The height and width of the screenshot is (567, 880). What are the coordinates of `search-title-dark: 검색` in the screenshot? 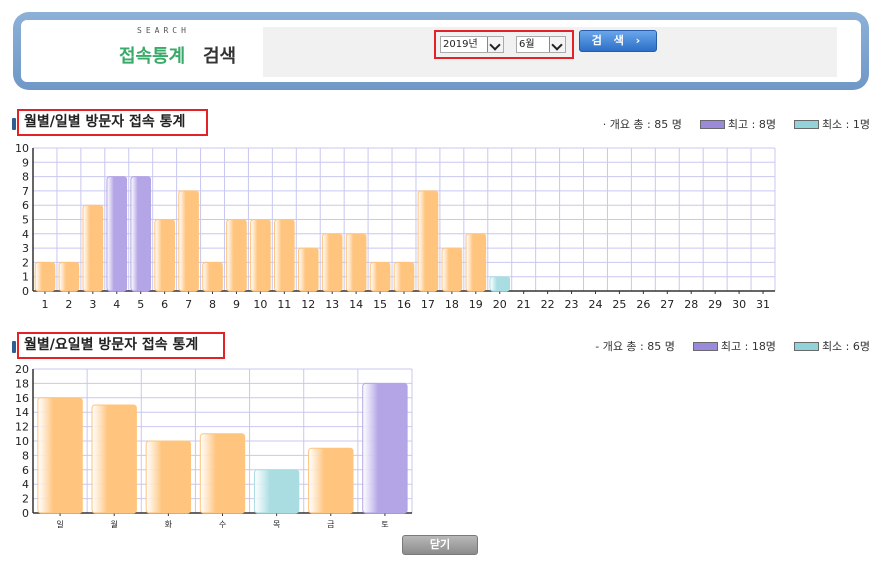 It's located at (220, 56).